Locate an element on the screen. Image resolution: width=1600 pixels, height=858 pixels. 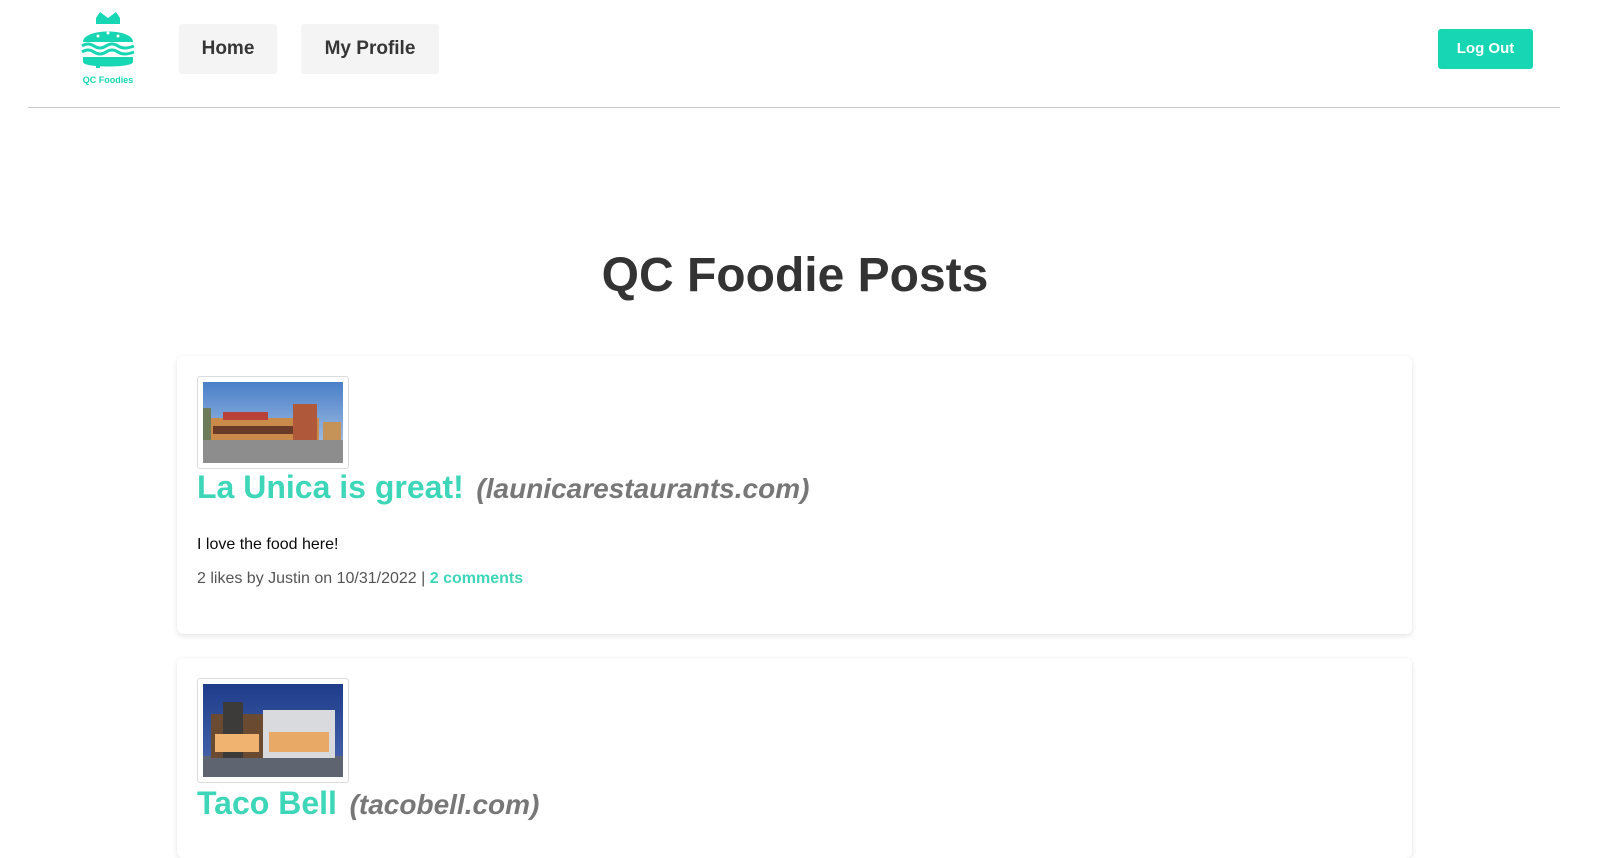
burger-crown-icon is located at coordinates (108, 40).